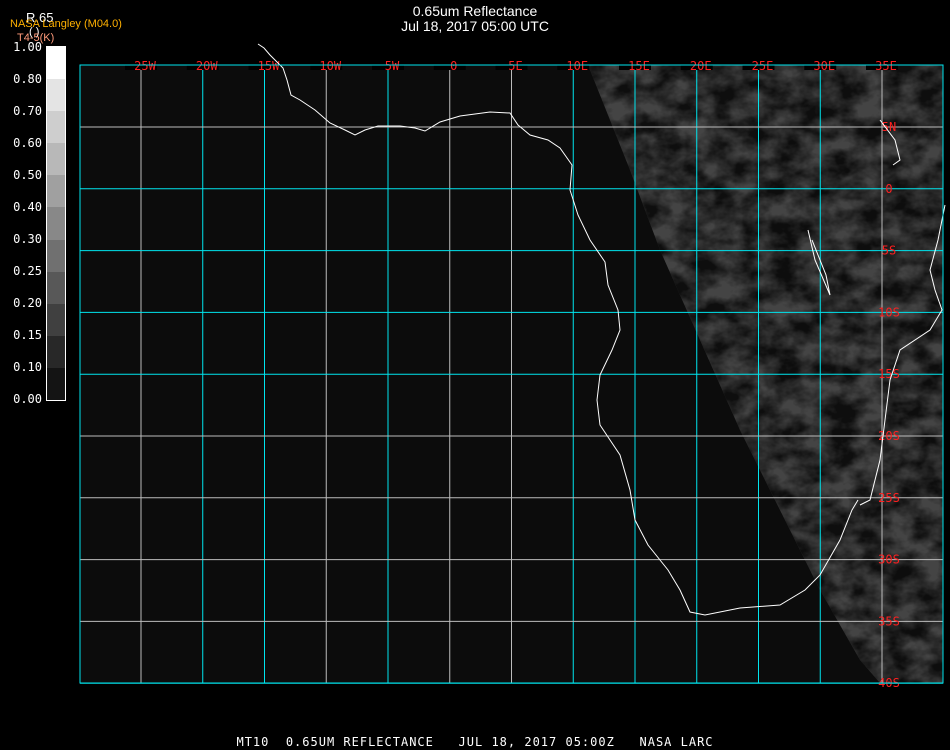 Image resolution: width=950 pixels, height=750 pixels. I want to click on longitude-label: 25E, so click(763, 66).